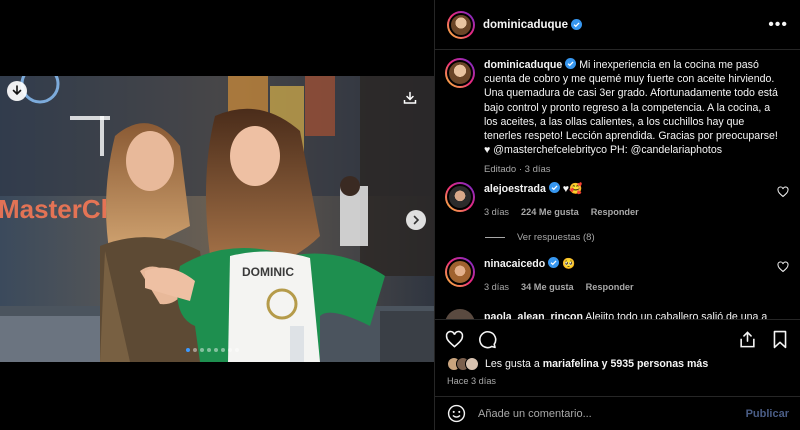  What do you see at coordinates (569, 264) in the screenshot?
I see `comment-text: 🥺` at bounding box center [569, 264].